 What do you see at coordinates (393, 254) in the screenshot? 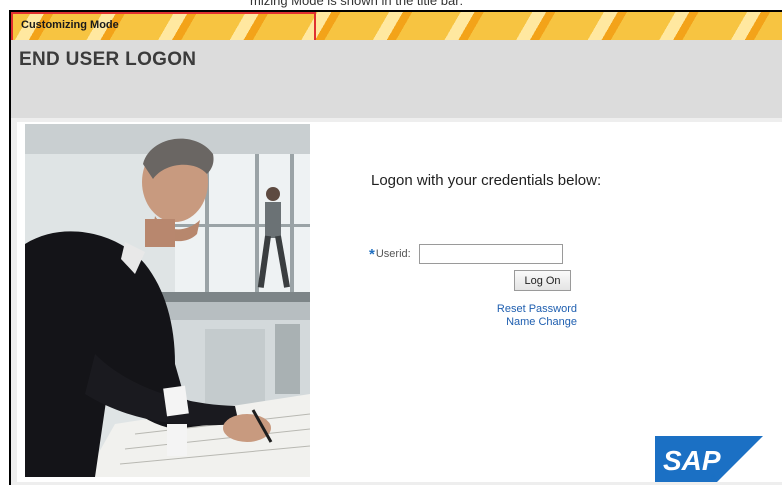
I see `userid-label: Userid:` at bounding box center [393, 254].